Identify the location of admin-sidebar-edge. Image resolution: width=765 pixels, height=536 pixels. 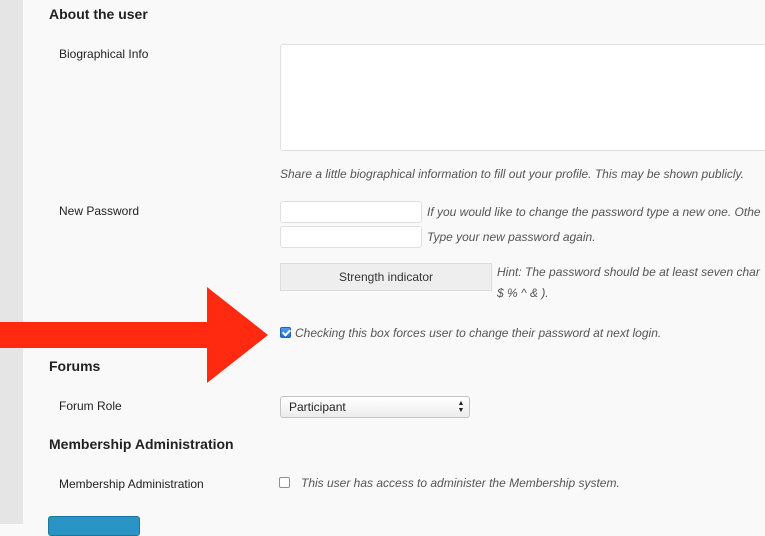
(12, 262).